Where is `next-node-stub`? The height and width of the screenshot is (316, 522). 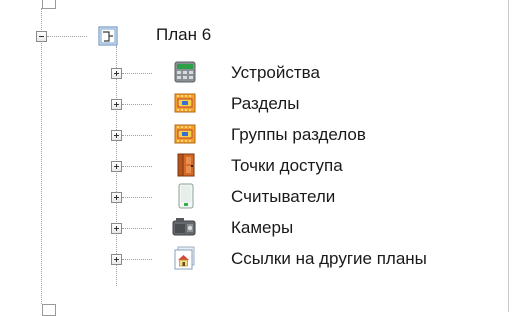
next-node-stub is located at coordinates (49, 310).